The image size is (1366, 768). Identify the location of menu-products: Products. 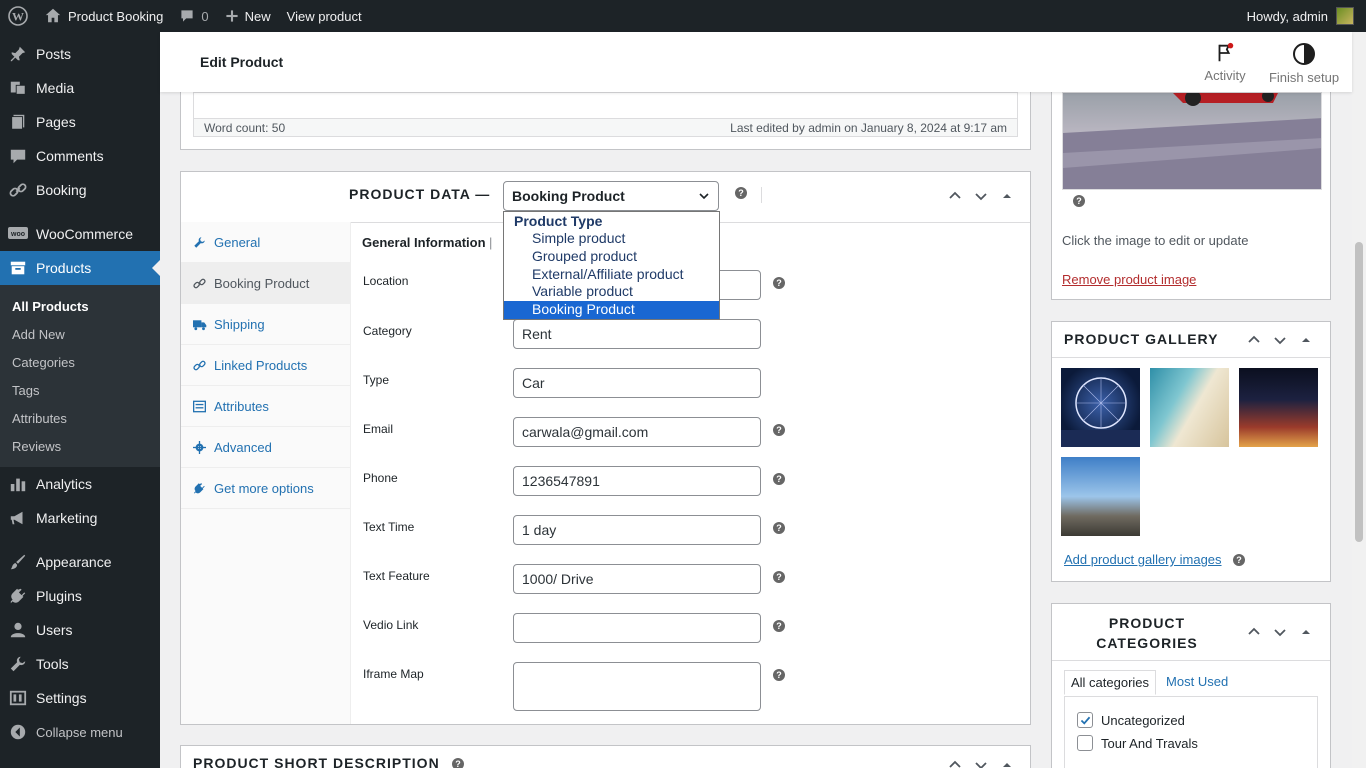
(80, 268).